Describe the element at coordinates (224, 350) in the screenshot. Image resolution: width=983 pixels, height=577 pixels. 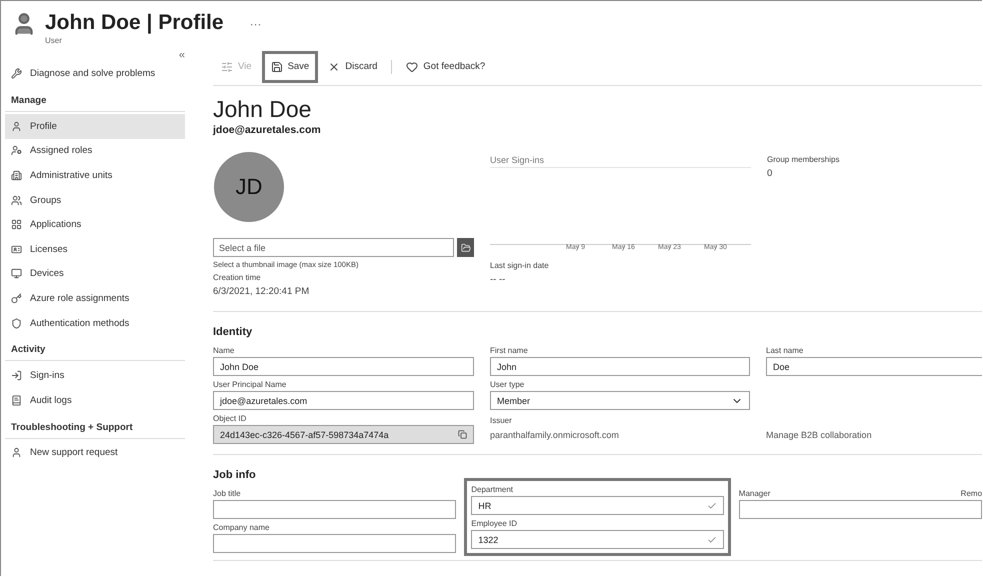
I see `field-label: Name` at that location.